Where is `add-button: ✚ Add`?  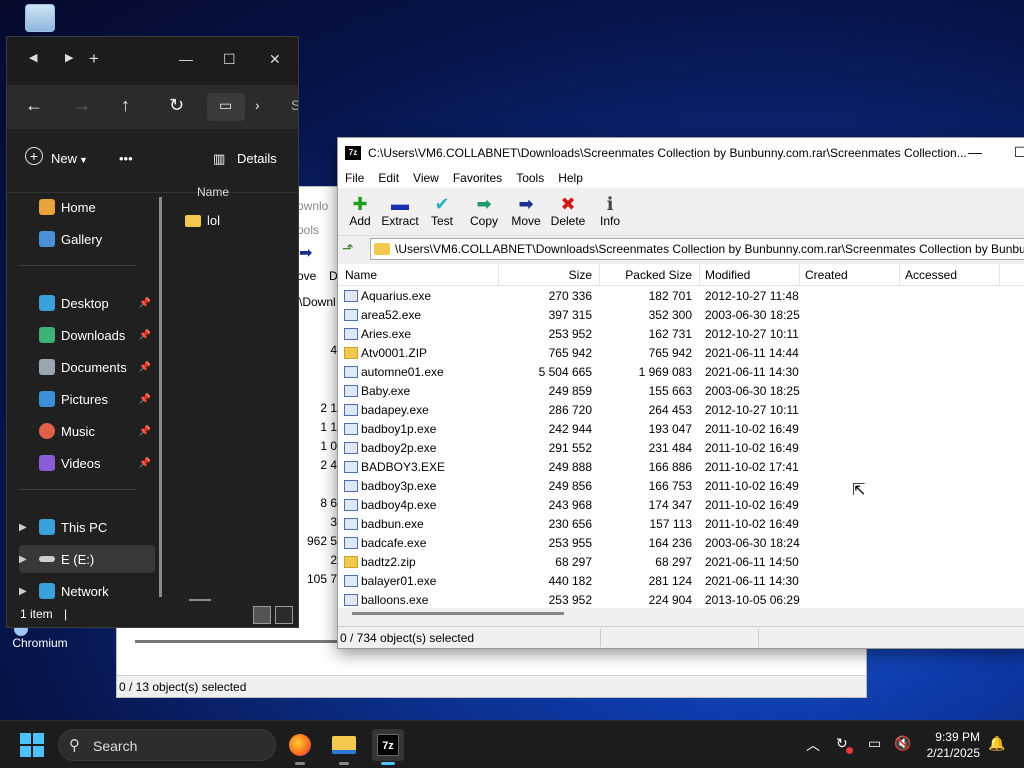
add-button: ✚ Add is located at coordinates (360, 211).